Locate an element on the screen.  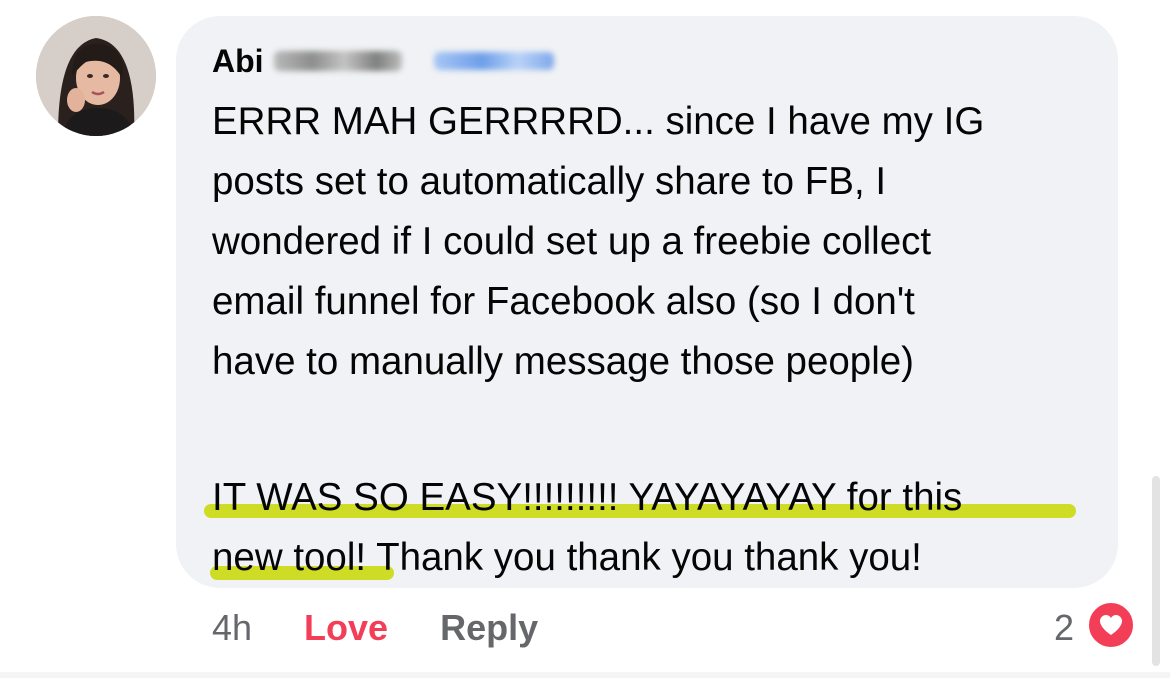
reply-button: Reply is located at coordinates (489, 628).